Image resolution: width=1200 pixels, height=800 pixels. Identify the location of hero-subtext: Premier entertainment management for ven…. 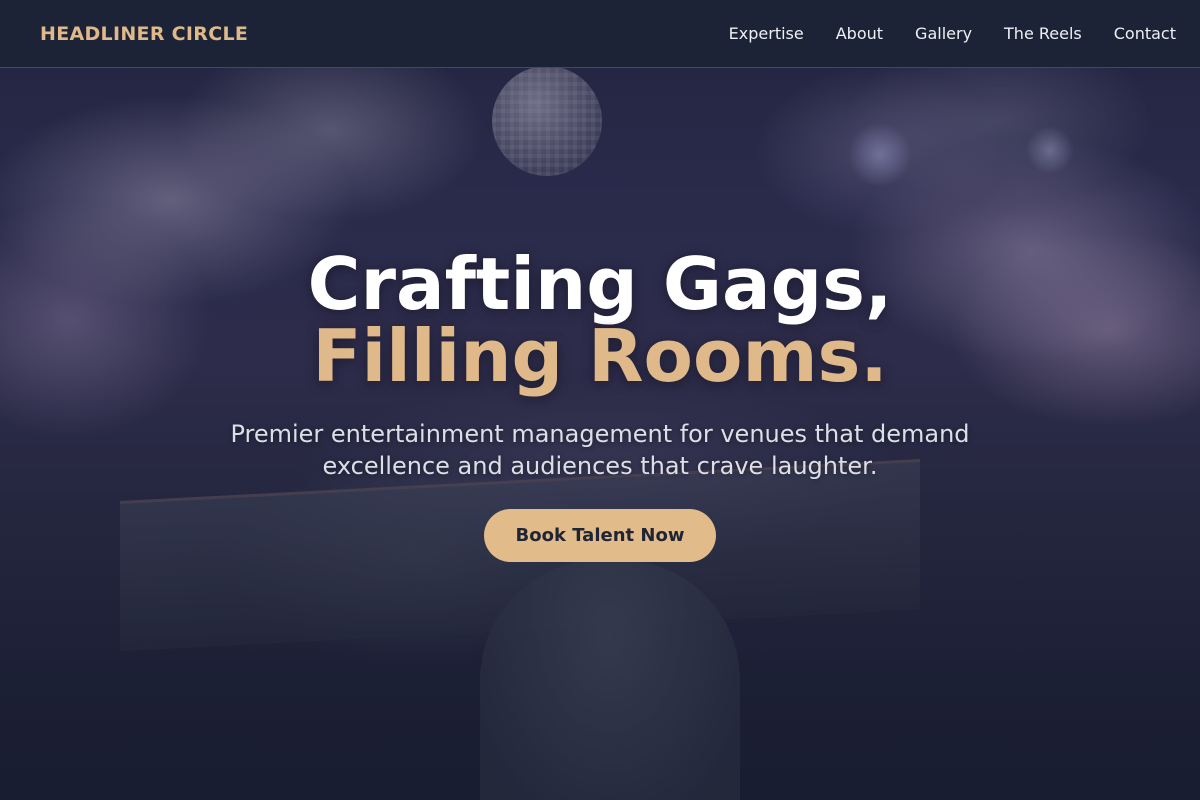
(600, 450).